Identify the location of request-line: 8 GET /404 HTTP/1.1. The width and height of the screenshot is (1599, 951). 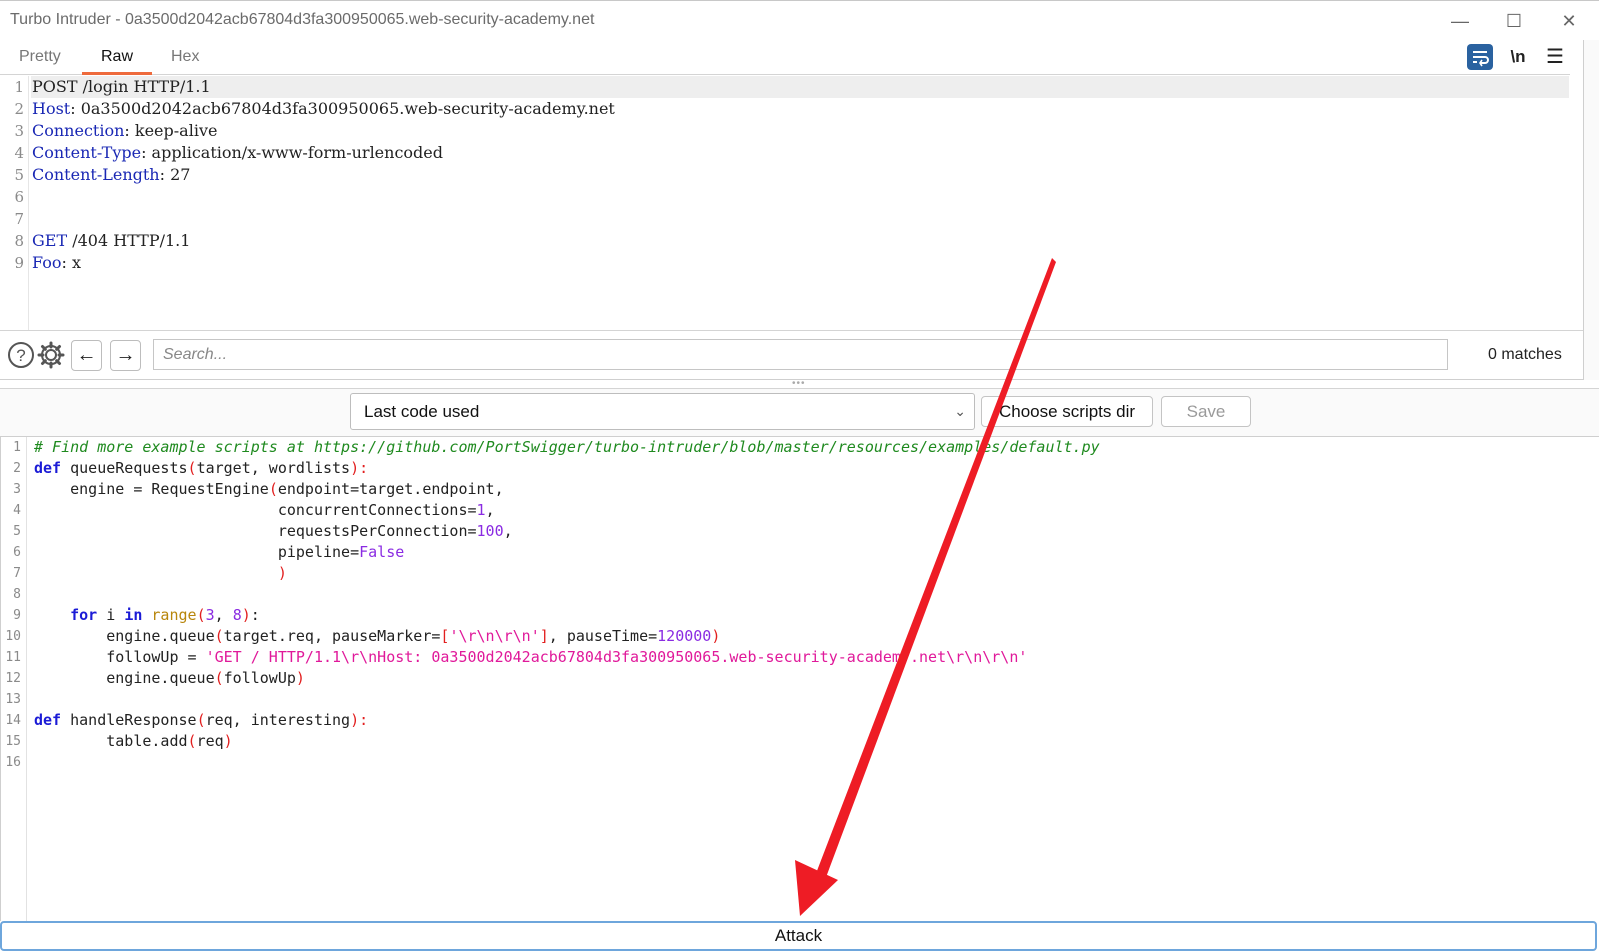
(102, 240).